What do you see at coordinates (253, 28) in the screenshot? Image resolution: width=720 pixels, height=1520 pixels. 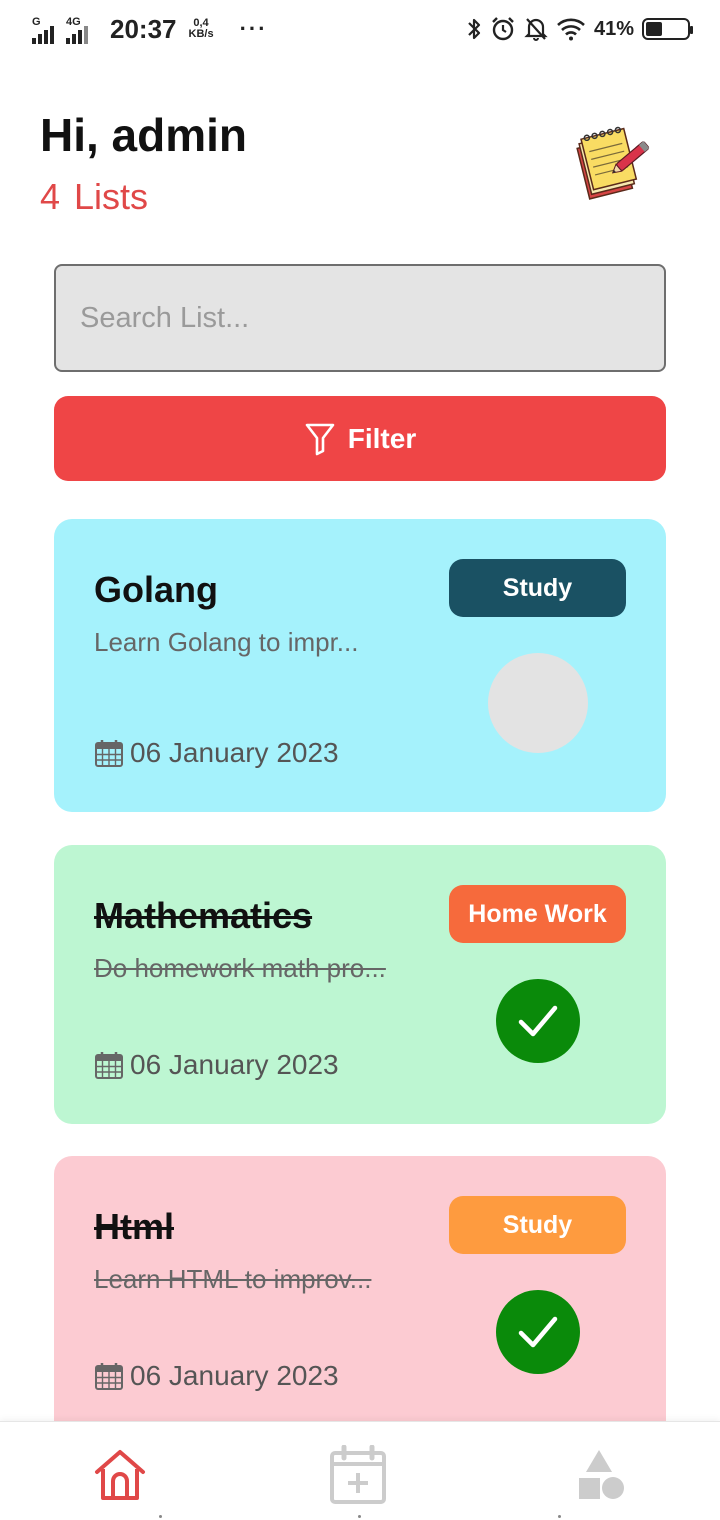 I see `more-notifications: ···` at bounding box center [253, 28].